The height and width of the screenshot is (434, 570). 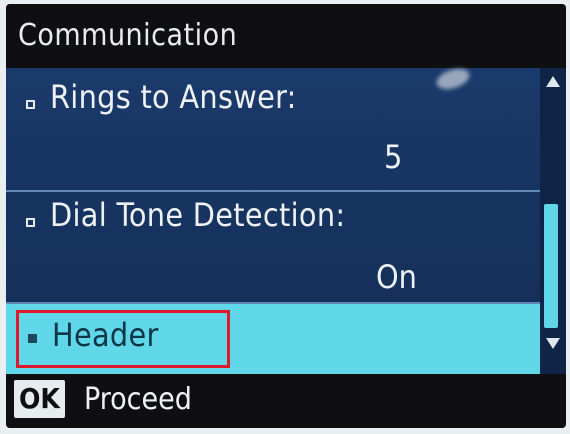 I want to click on red-highlight-box, so click(x=123, y=339).